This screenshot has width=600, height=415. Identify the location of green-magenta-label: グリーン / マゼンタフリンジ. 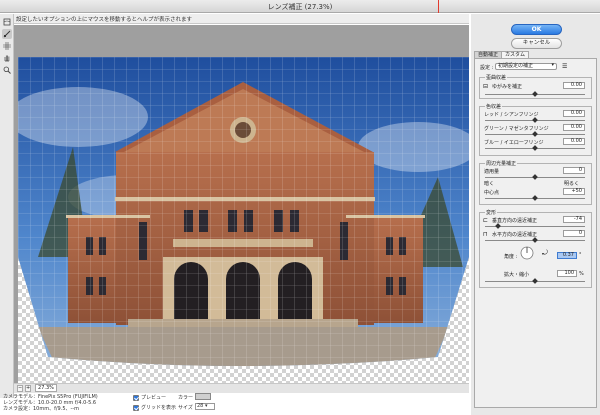
(516, 129).